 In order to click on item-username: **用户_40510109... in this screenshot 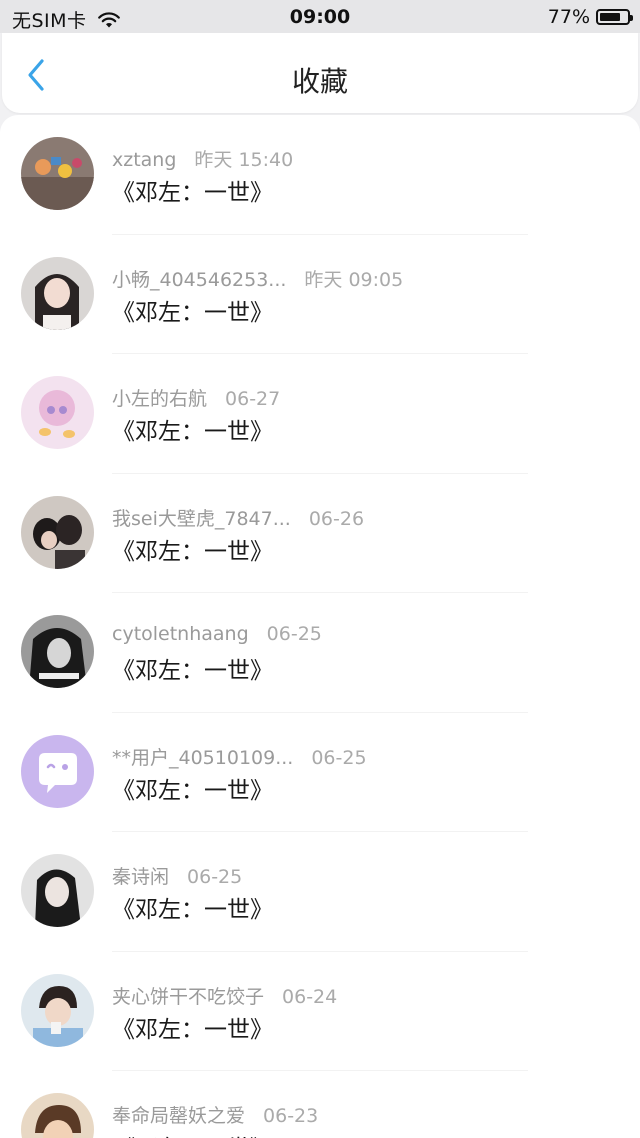, I will do `click(202, 756)`.